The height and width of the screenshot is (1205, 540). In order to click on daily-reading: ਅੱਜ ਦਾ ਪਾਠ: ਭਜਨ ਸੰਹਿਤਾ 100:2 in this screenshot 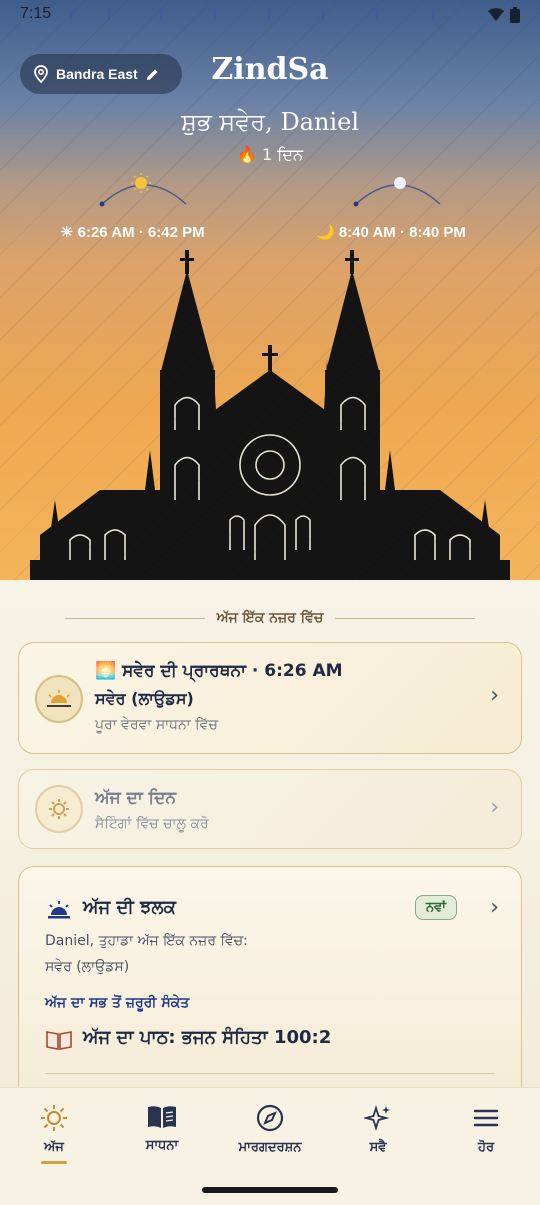, I will do `click(207, 1037)`.